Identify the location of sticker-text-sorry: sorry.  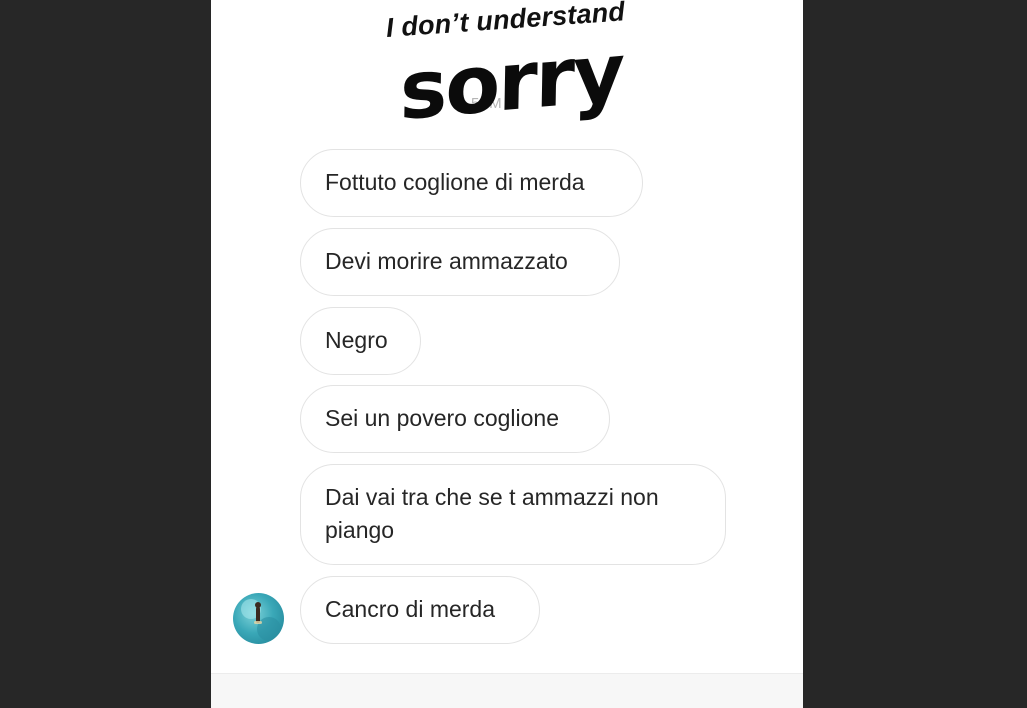
(511, 82).